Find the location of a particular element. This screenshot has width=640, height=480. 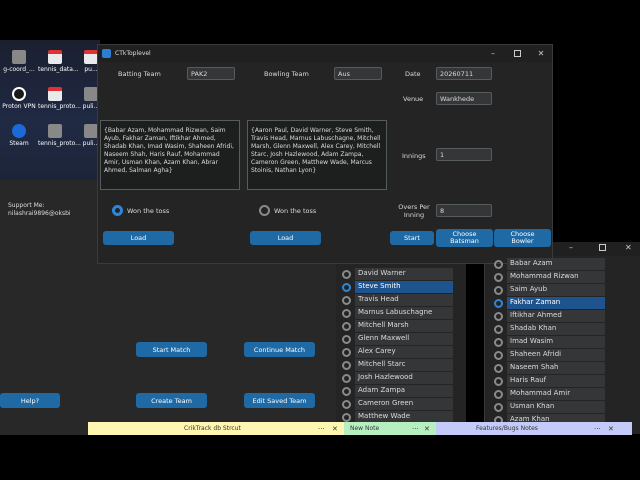

player-radio-row: Usman Khan is located at coordinates (549, 407).